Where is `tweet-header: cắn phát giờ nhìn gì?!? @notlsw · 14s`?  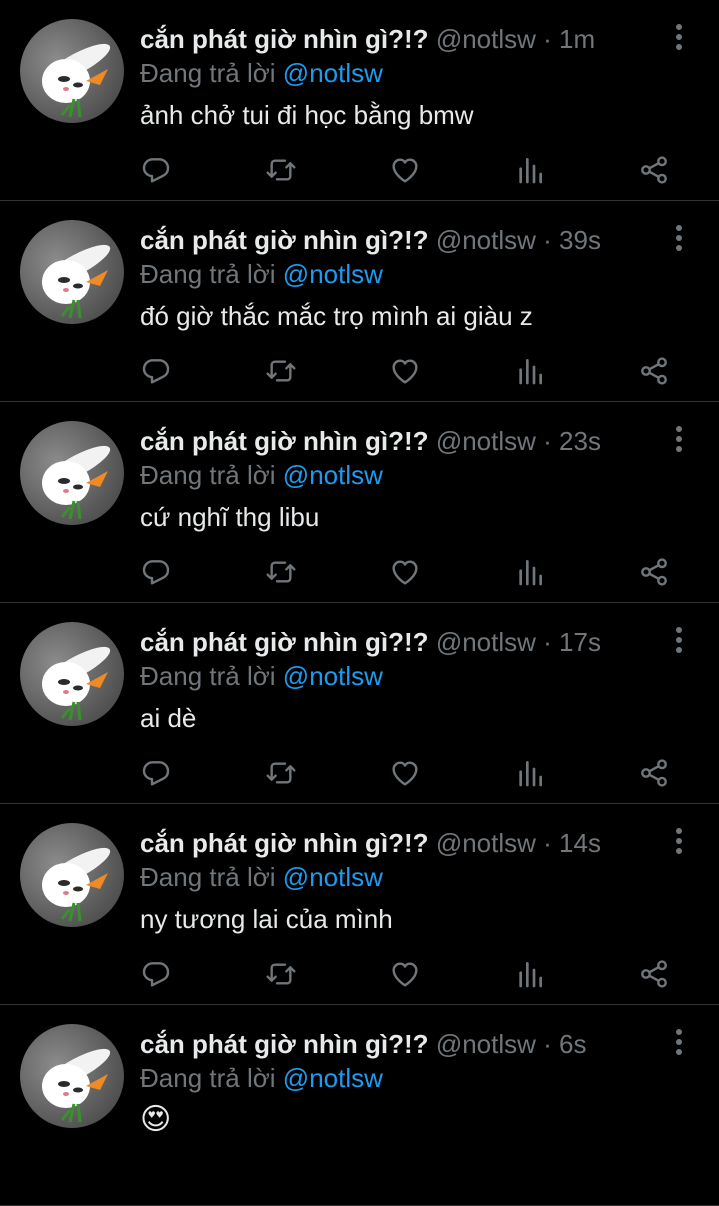 tweet-header: cắn phát giờ nhìn gì?!? @notlsw · 14s is located at coordinates (370, 843).